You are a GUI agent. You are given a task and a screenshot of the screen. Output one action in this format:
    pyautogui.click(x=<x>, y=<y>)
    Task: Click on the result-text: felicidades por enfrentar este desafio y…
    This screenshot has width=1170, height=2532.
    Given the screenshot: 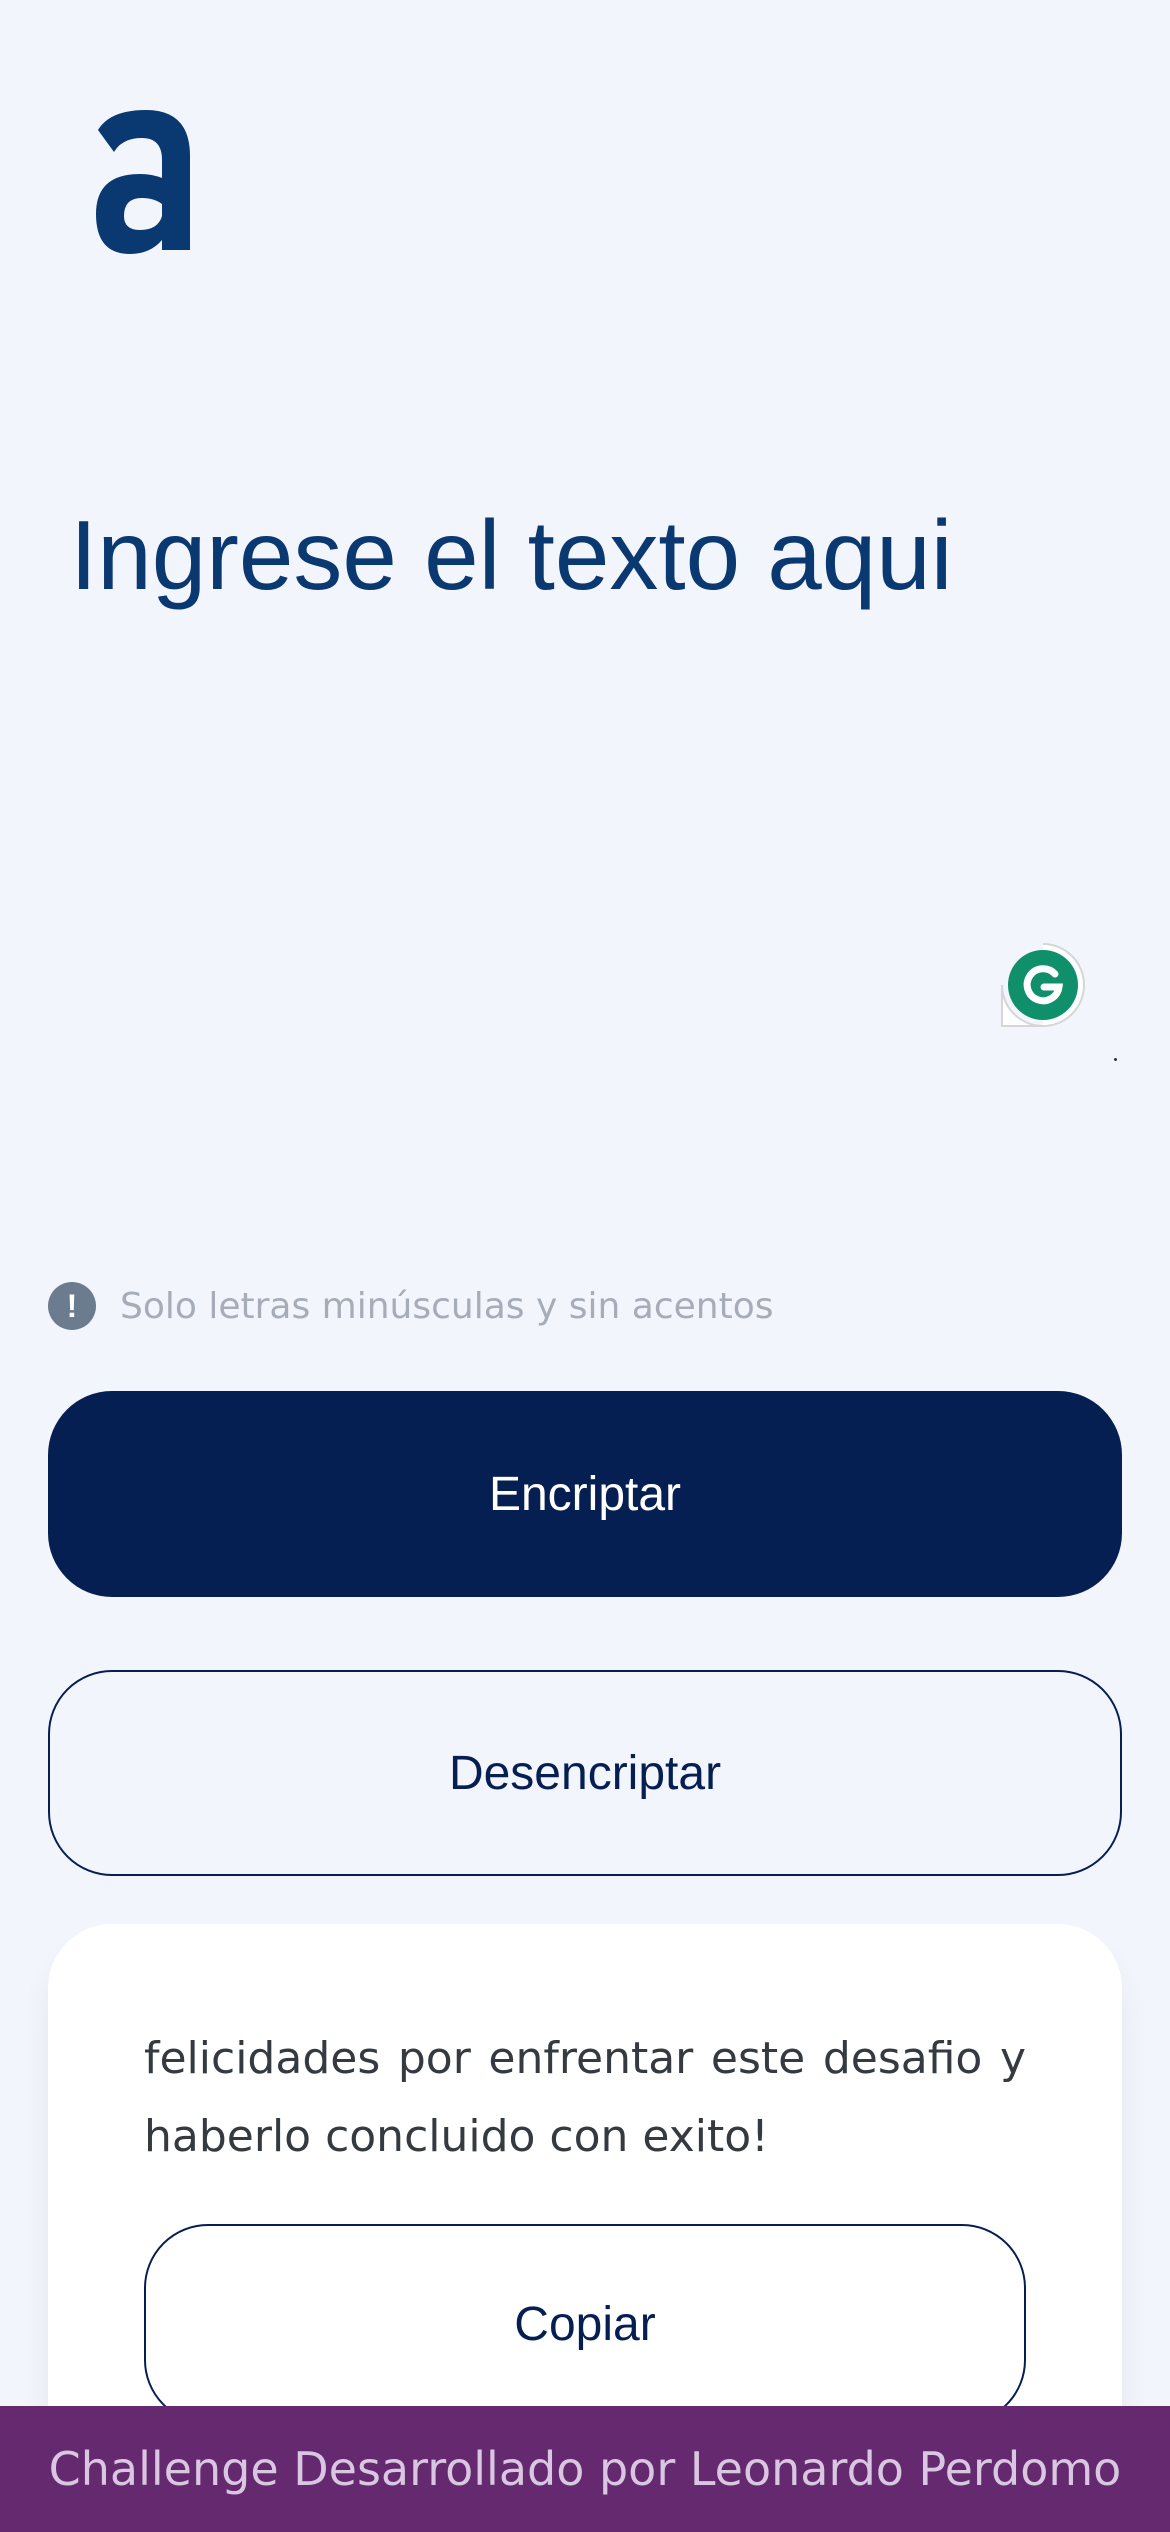 What is the action you would take?
    pyautogui.click(x=585, y=2097)
    